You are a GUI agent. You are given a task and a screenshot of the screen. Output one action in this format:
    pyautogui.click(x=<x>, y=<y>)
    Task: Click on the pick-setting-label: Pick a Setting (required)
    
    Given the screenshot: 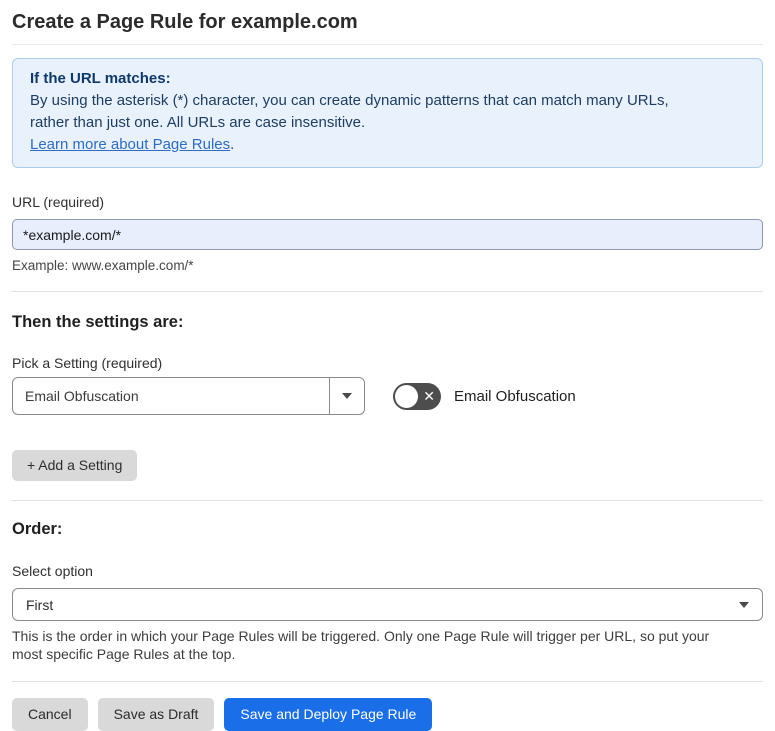 What is the action you would take?
    pyautogui.click(x=87, y=363)
    